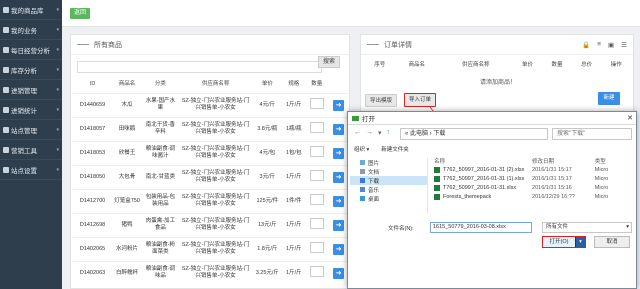 This screenshot has height=289, width=640. Describe the element at coordinates (294, 272) in the screenshot. I see `cell-spec: 1斤/斤` at that location.